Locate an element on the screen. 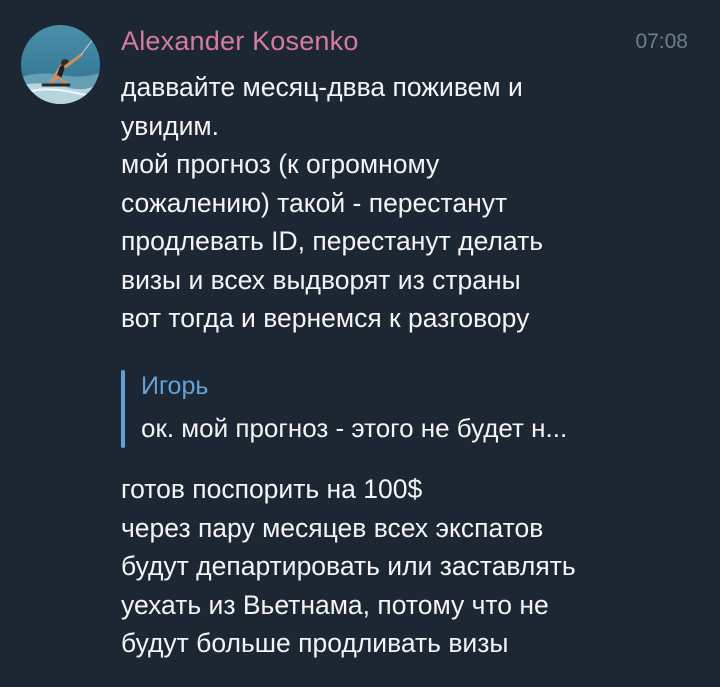 The image size is (720, 687). sender-name: Alexander Kosenko is located at coordinates (240, 41).